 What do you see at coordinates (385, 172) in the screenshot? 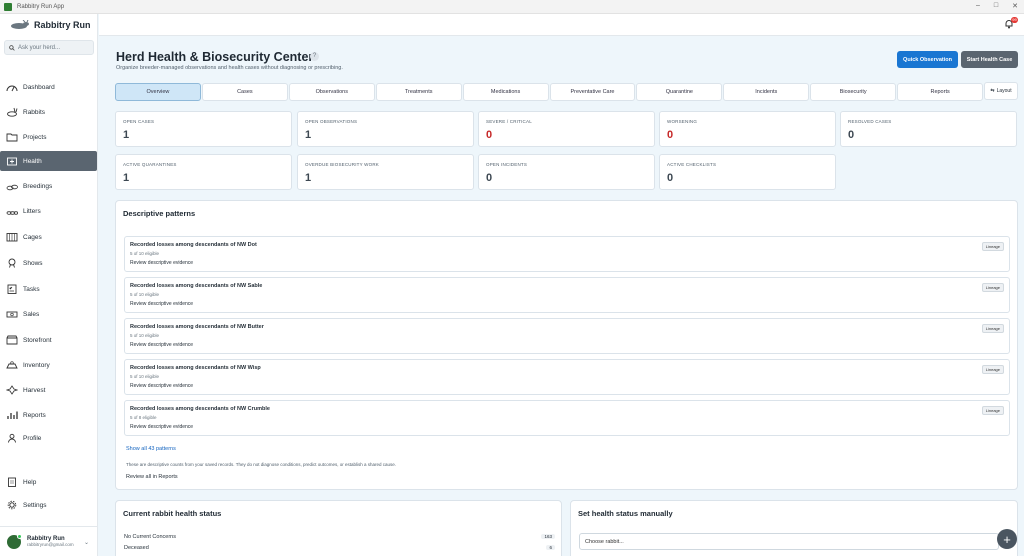
I see `stat-card-overdue-biosecurity-work: OVERDUE BIOSECURITY WORK 1` at bounding box center [385, 172].